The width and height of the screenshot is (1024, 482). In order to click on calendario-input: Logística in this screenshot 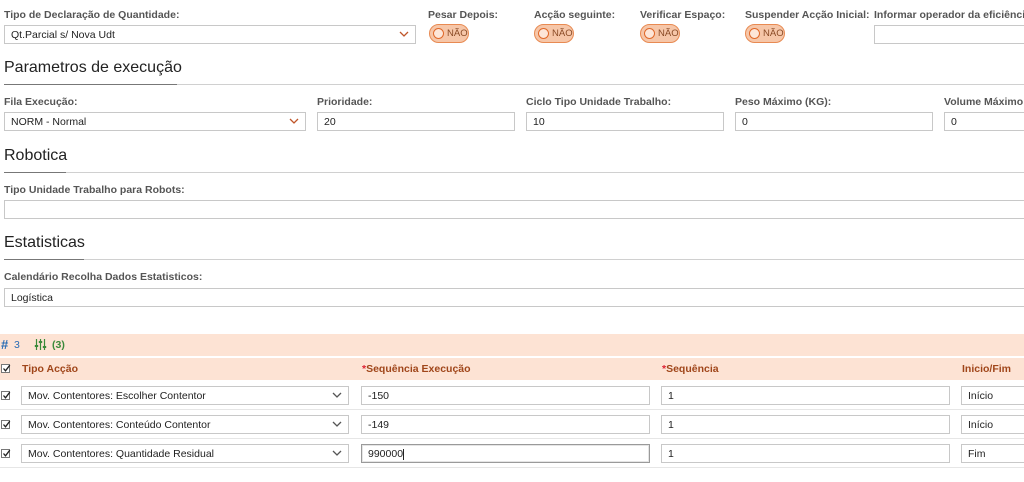, I will do `click(514, 297)`.